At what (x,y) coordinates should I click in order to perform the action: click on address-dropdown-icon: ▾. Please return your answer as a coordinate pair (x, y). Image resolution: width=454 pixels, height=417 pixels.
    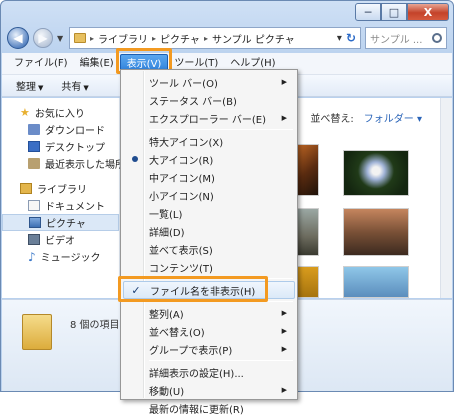
    Looking at the image, I should click on (339, 38).